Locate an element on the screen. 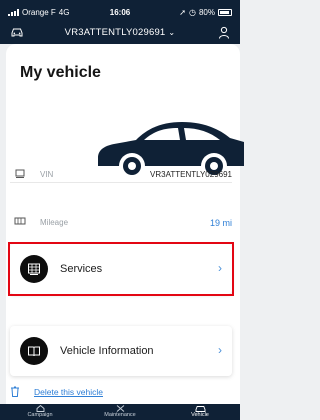 This screenshot has height=420, width=320. tab-vehicle: Vehicle is located at coordinates (200, 412).